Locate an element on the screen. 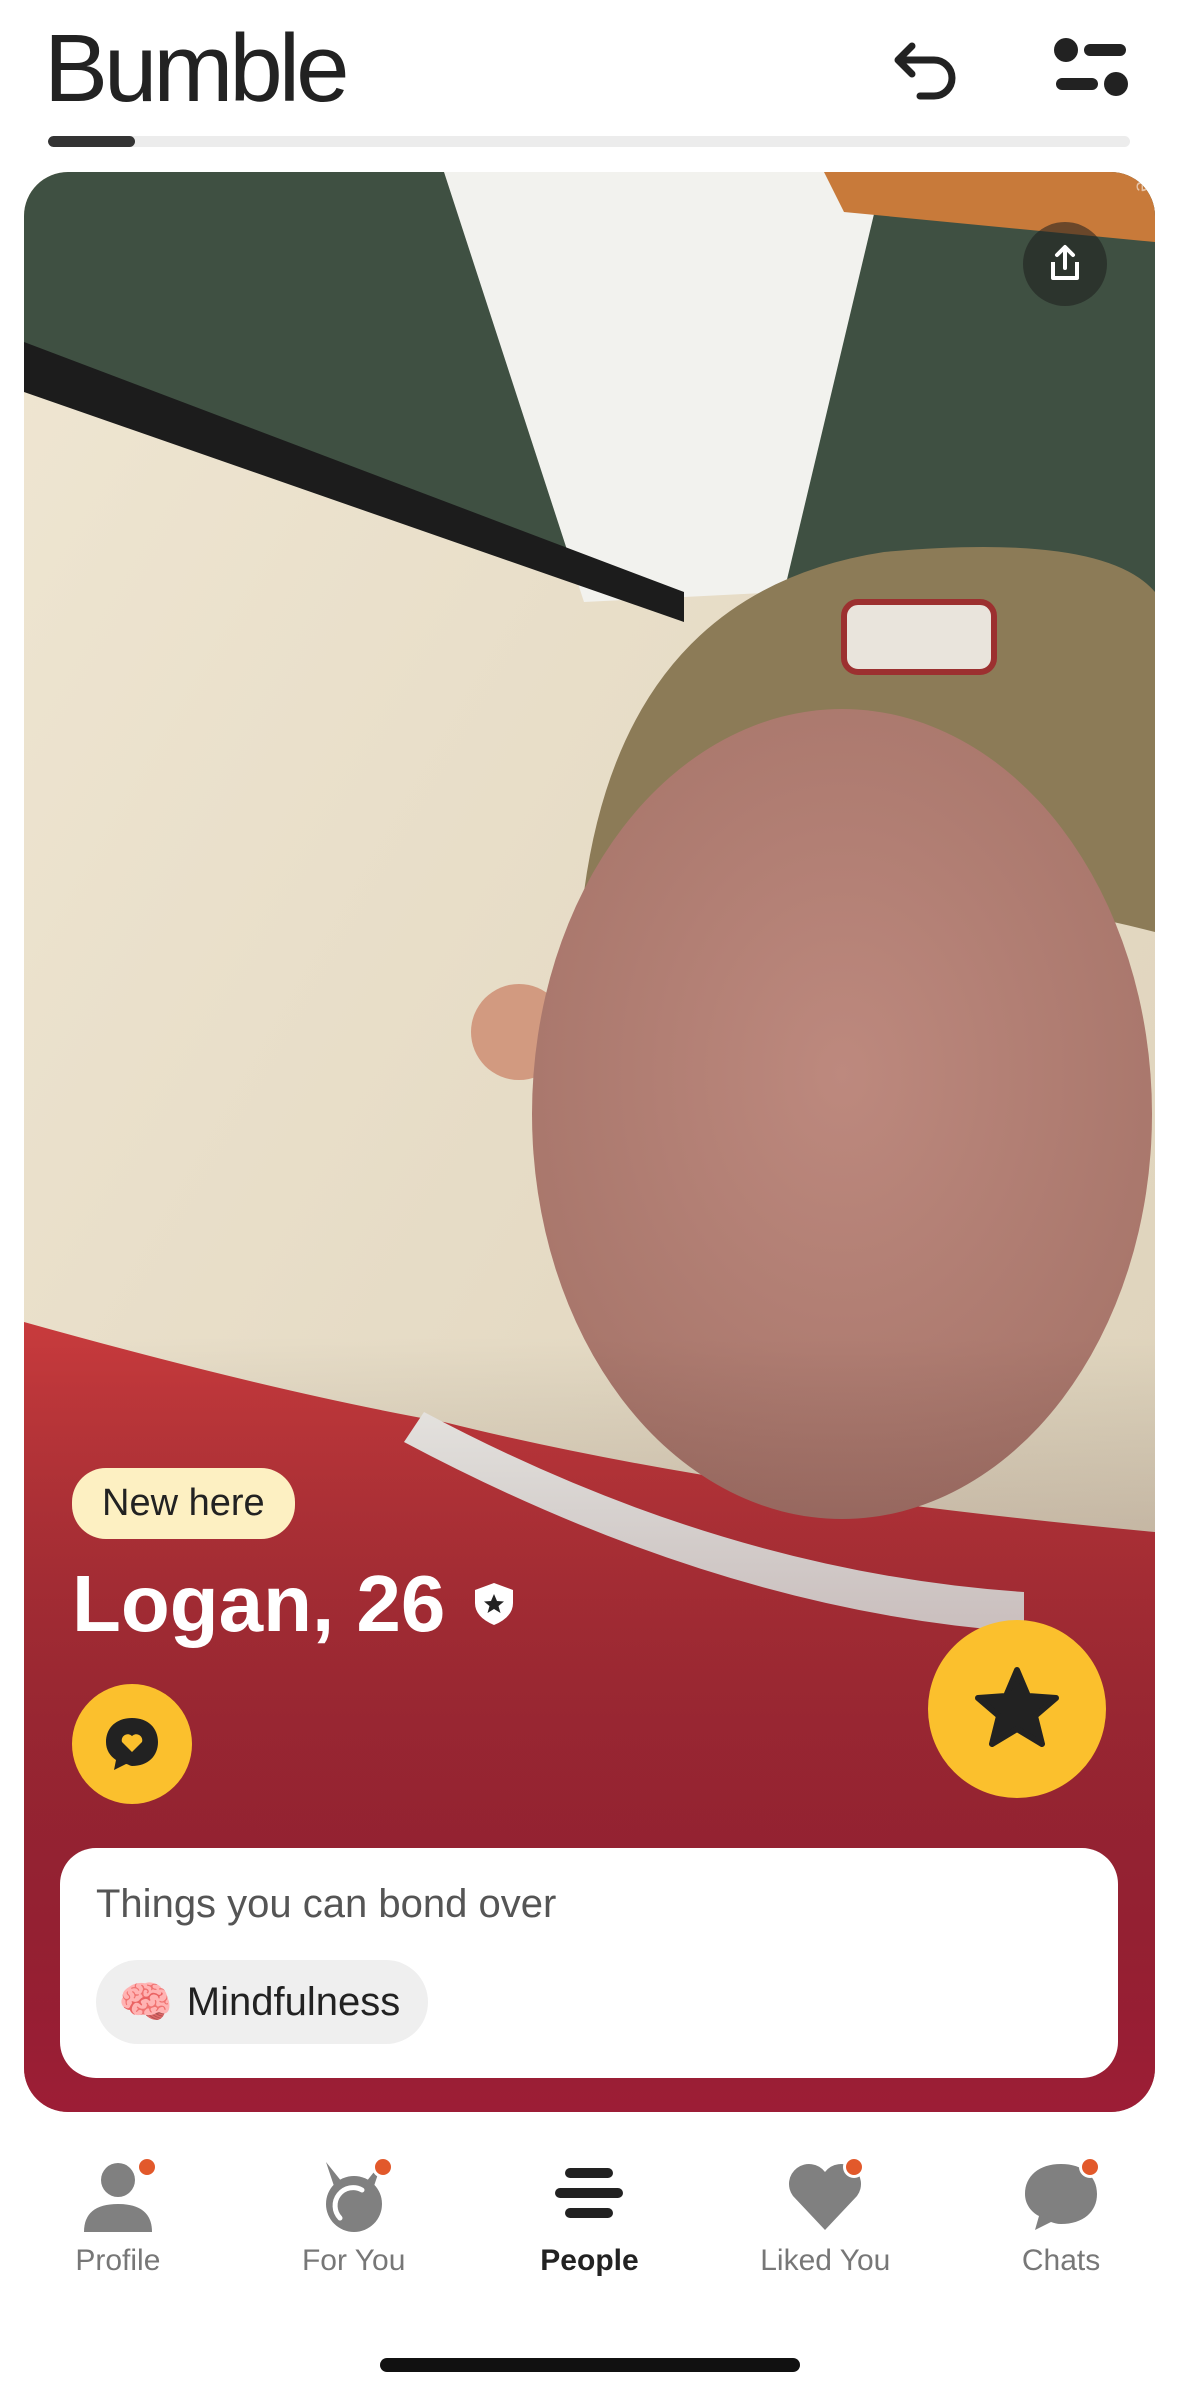  bond-over-title: Things you can bond over is located at coordinates (326, 1904).